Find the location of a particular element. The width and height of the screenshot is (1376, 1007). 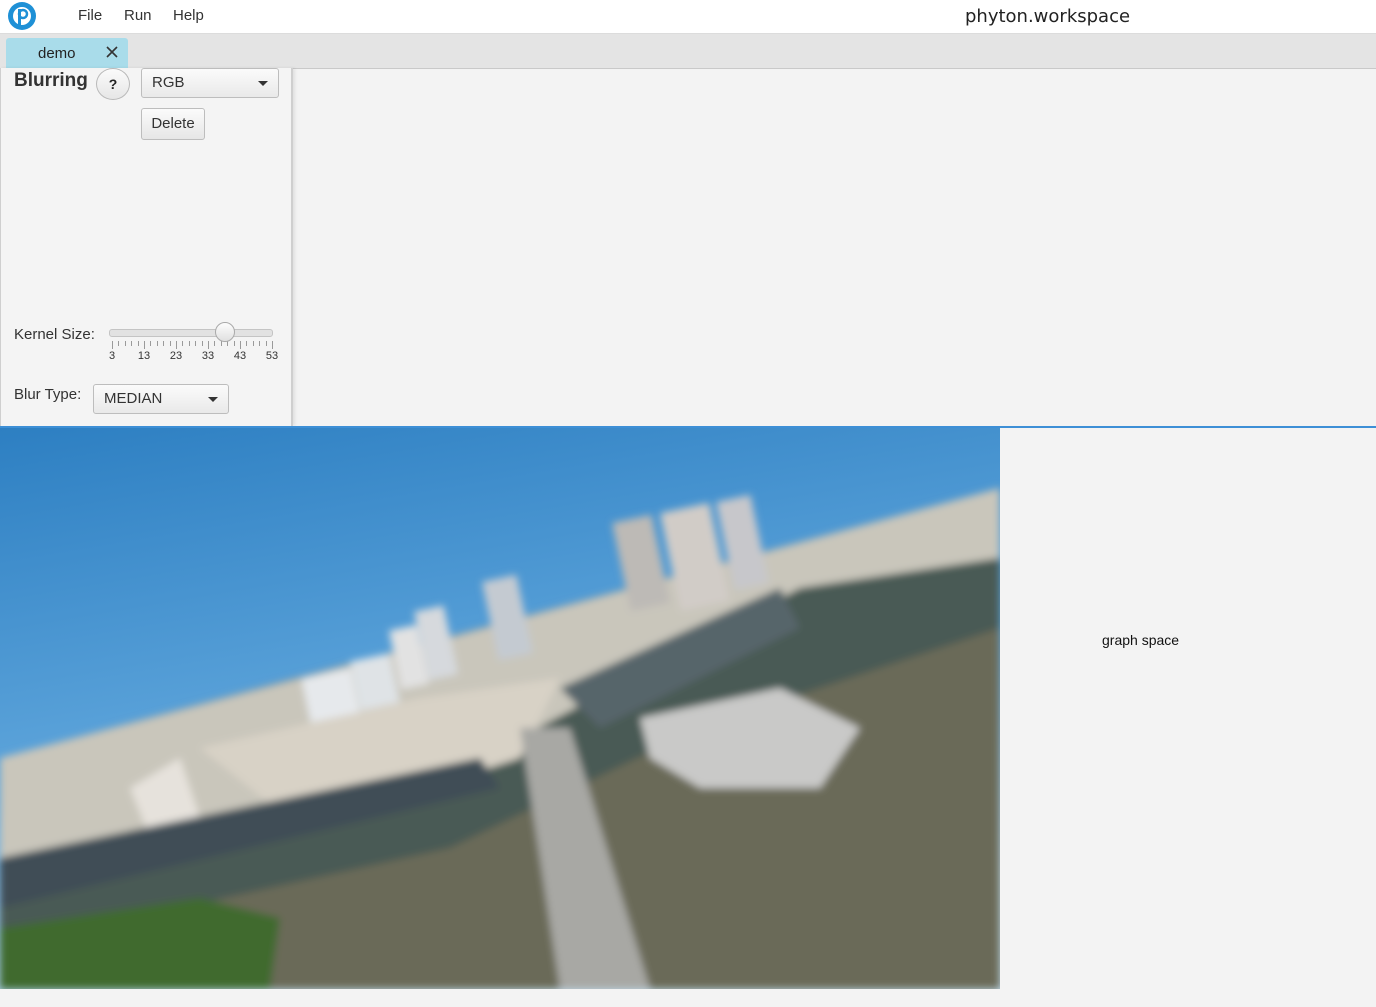

color-mode-value: RGB is located at coordinates (168, 82).